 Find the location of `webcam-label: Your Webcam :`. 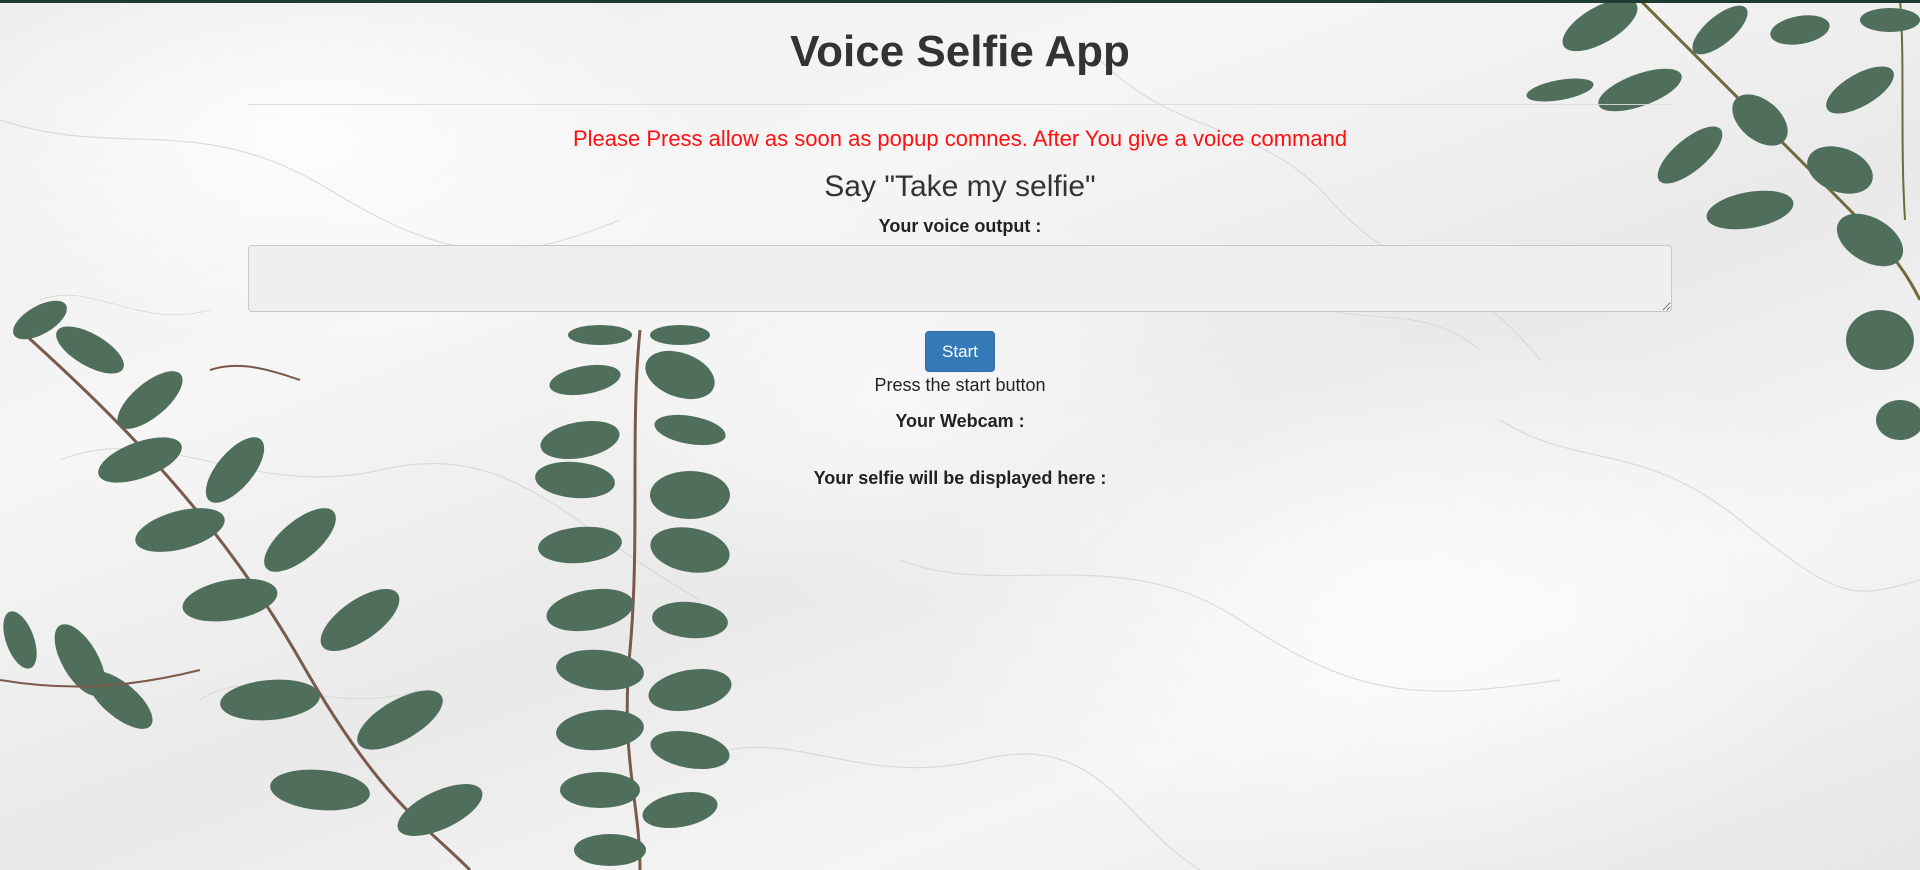

webcam-label: Your Webcam : is located at coordinates (960, 421).